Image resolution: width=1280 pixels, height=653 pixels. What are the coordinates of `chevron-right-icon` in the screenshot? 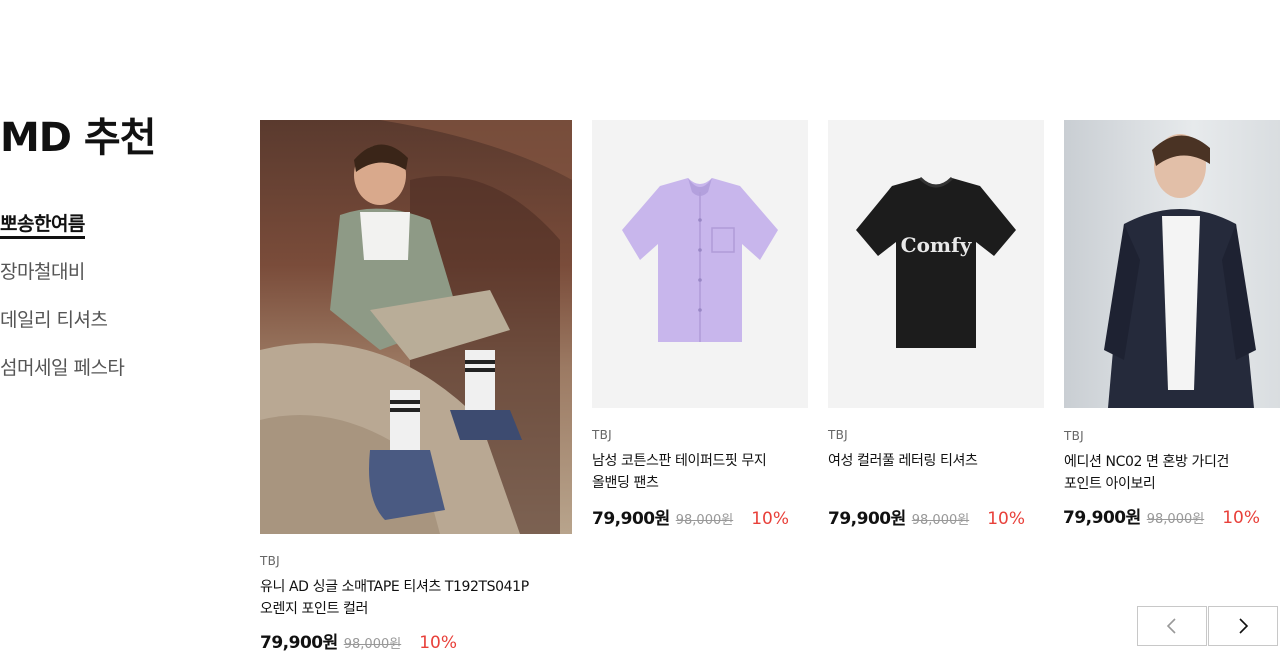 It's located at (1244, 626).